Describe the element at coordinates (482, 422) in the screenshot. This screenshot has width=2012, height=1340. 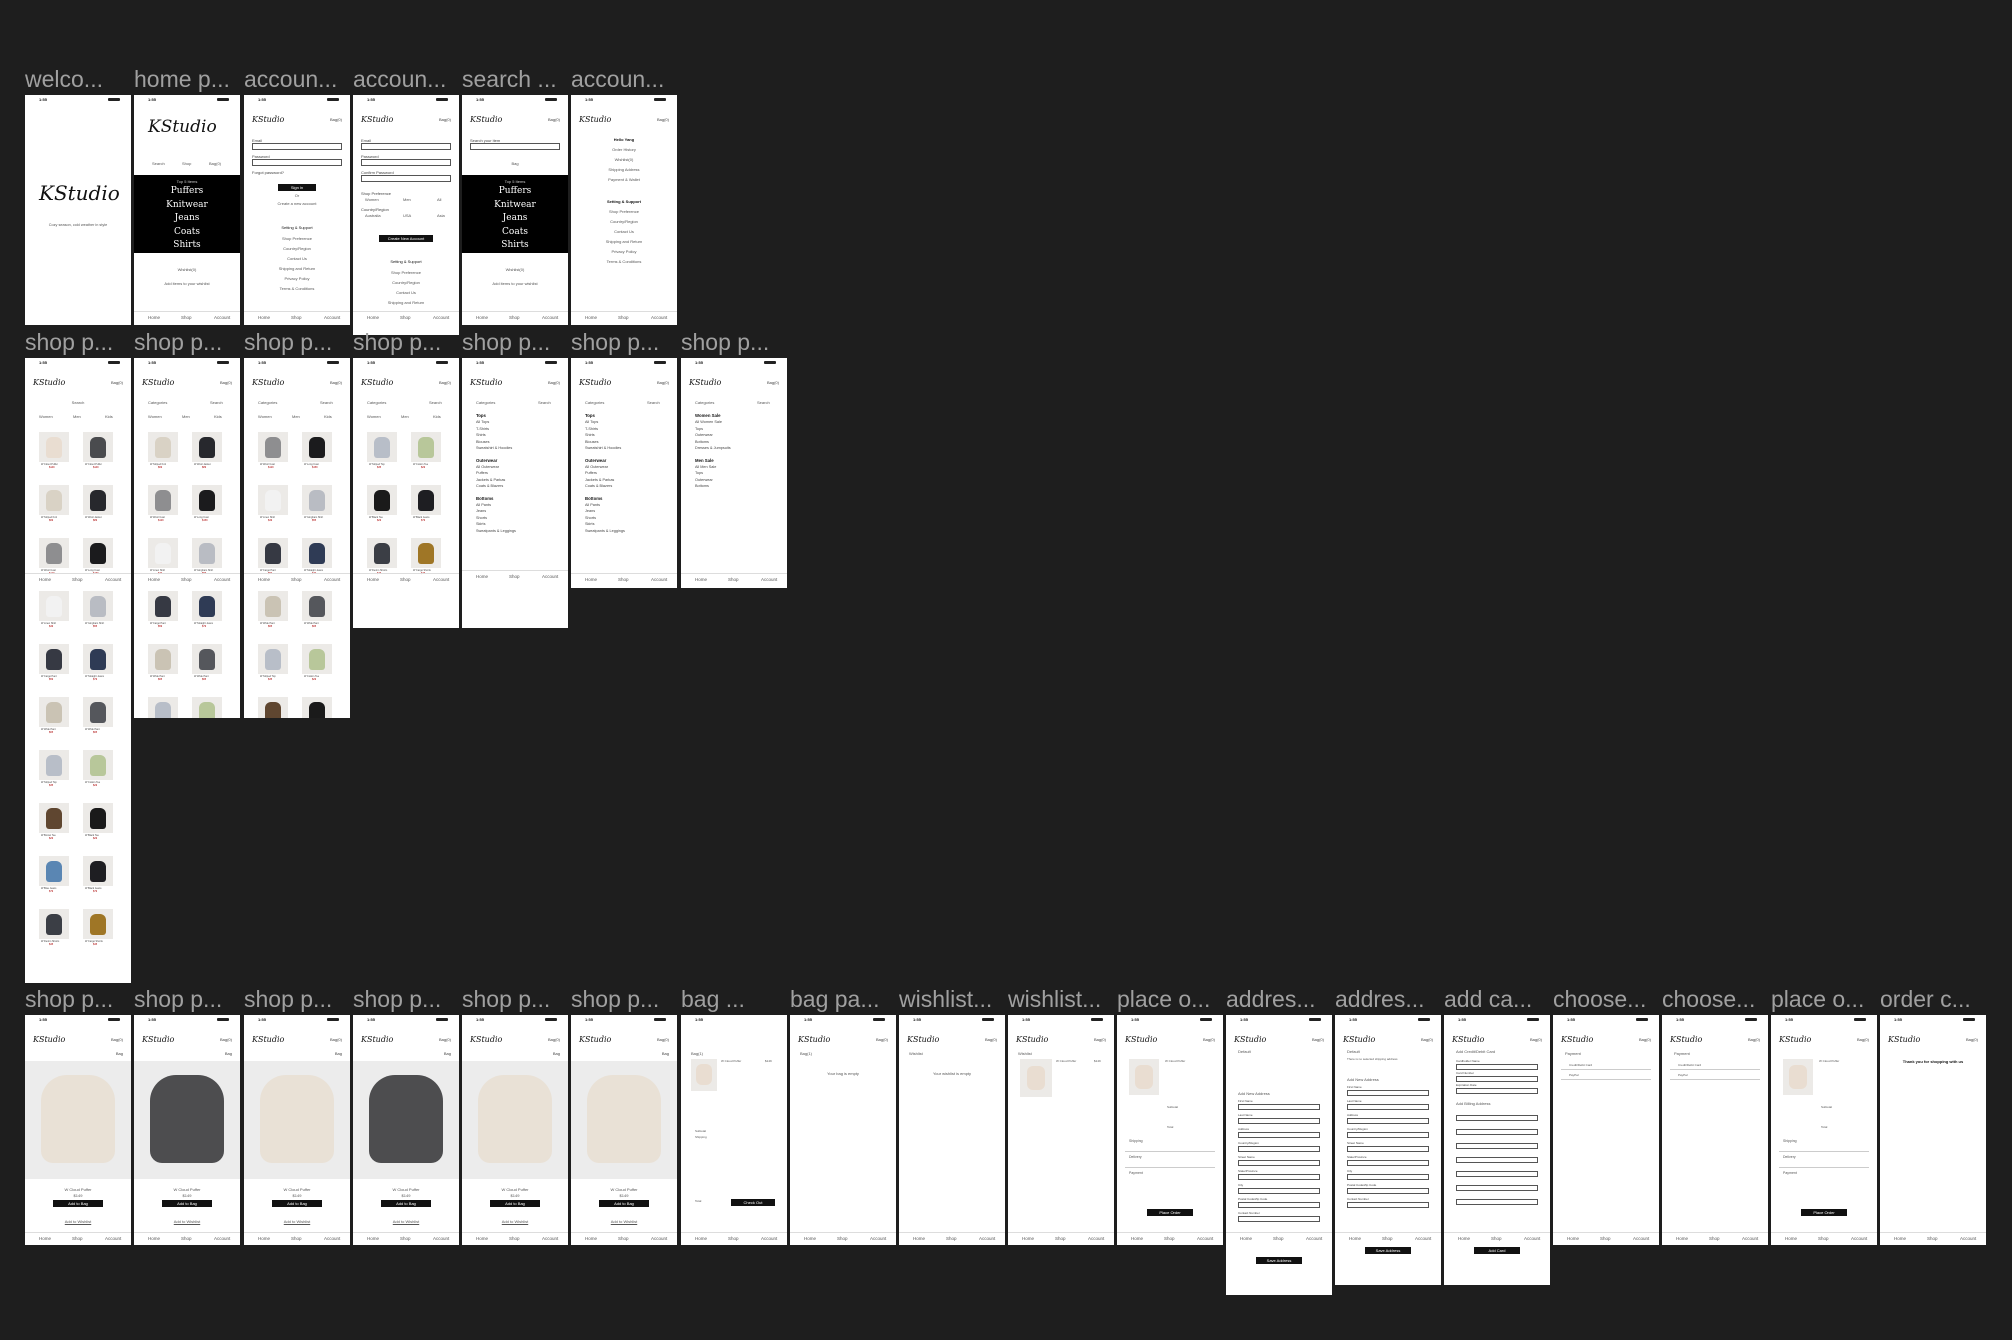
I see `category-item: All Tops` at that location.